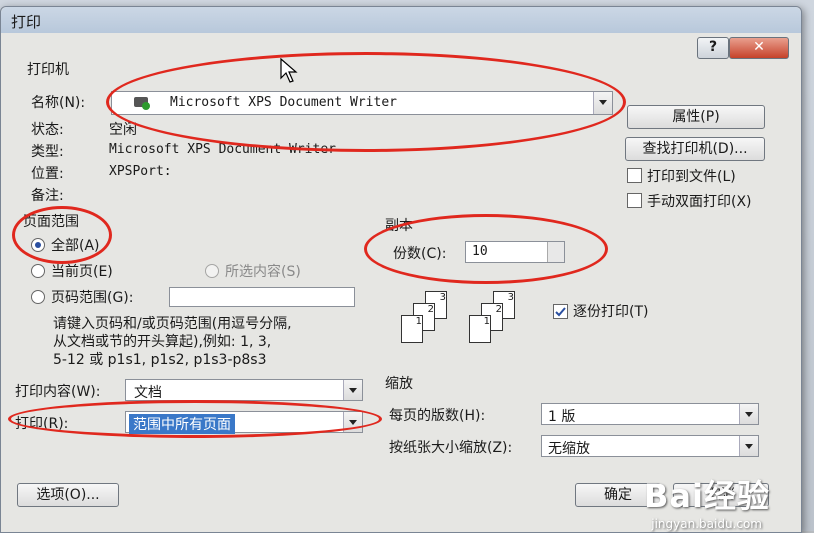 This screenshot has height=533, width=814. I want to click on dialog-title: 打印, so click(26, 22).